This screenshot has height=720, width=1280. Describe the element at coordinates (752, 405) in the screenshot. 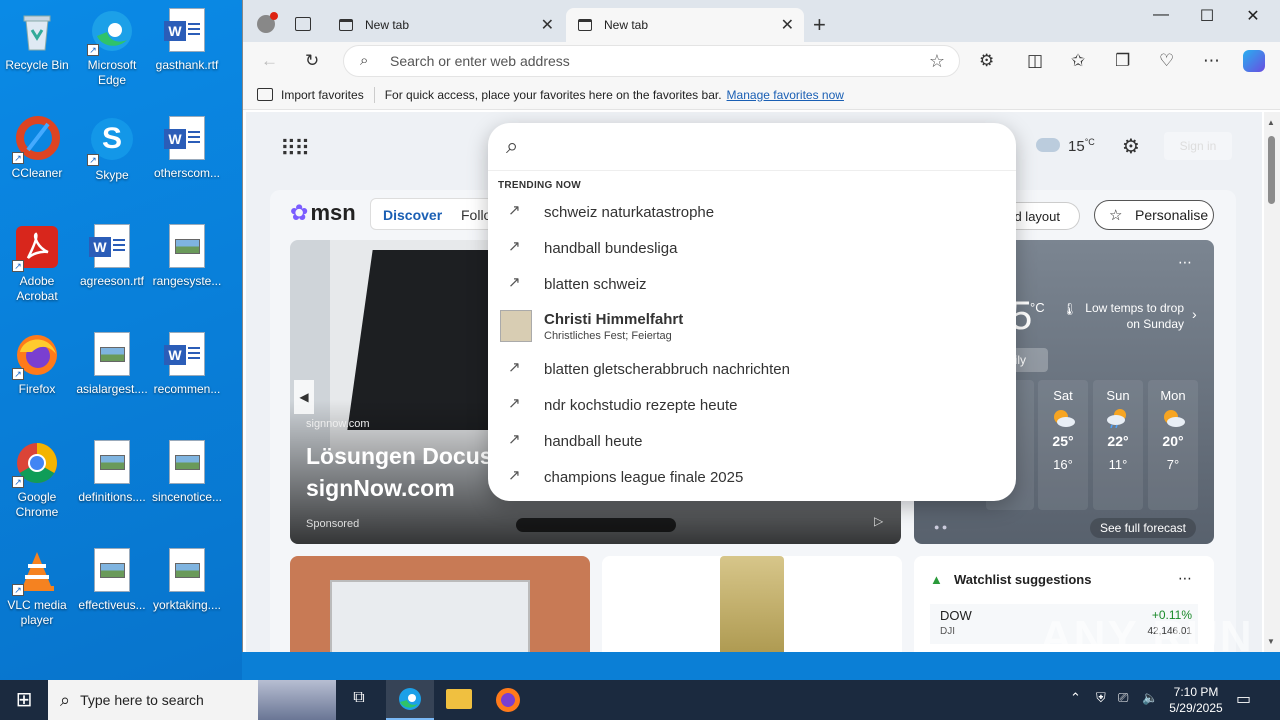

I see `suggestion-item: ↗ ndr kochstudio rezepte heute` at that location.